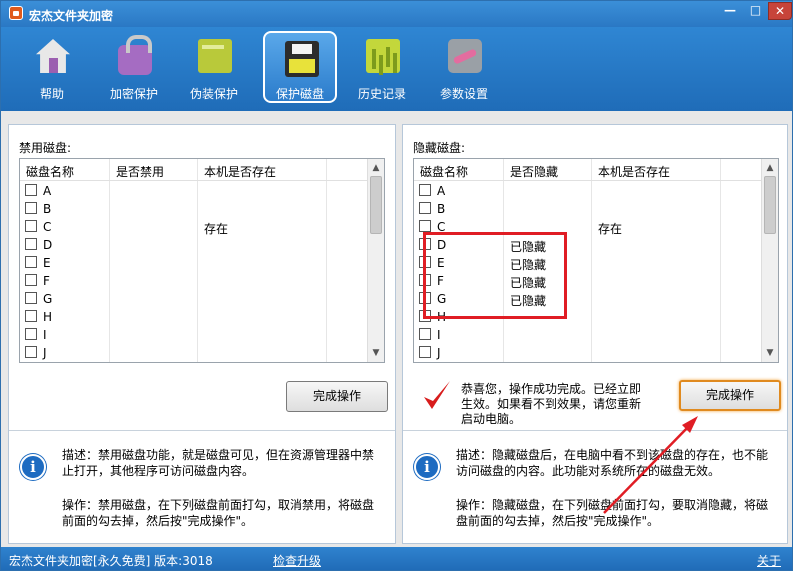 The image size is (793, 571). I want to click on toolbar-encrypt: 加密保护, so click(134, 67).